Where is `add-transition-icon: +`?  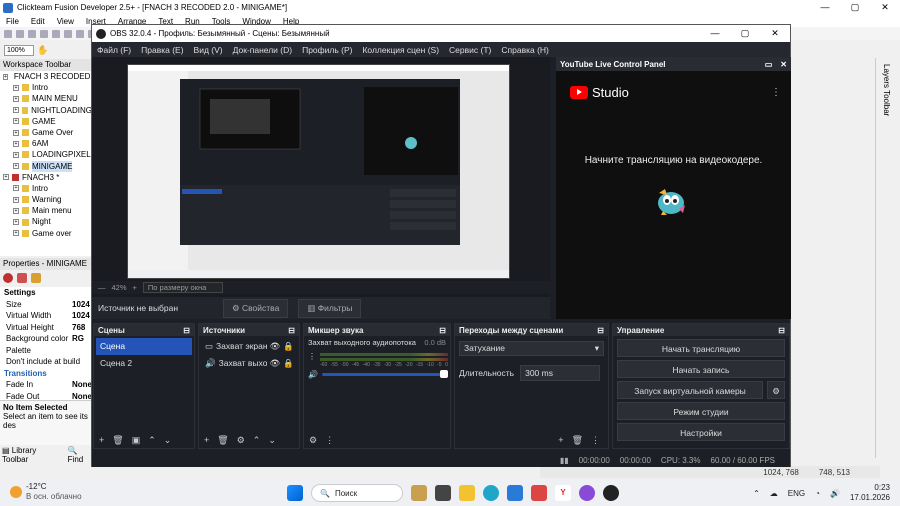
add-transition-icon: + is located at coordinates (560, 440).